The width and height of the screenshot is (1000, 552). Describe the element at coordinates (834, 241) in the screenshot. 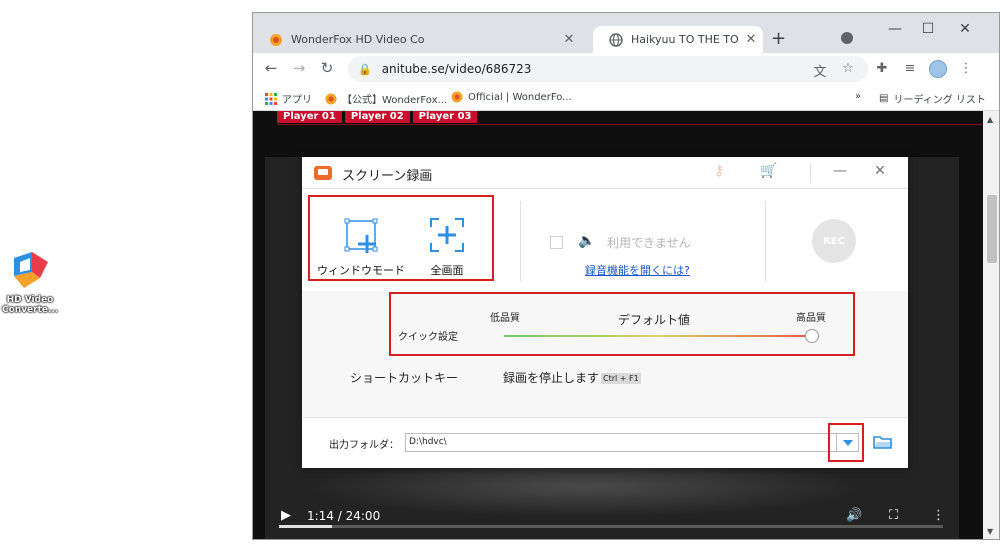

I see `rec-button: REC` at that location.